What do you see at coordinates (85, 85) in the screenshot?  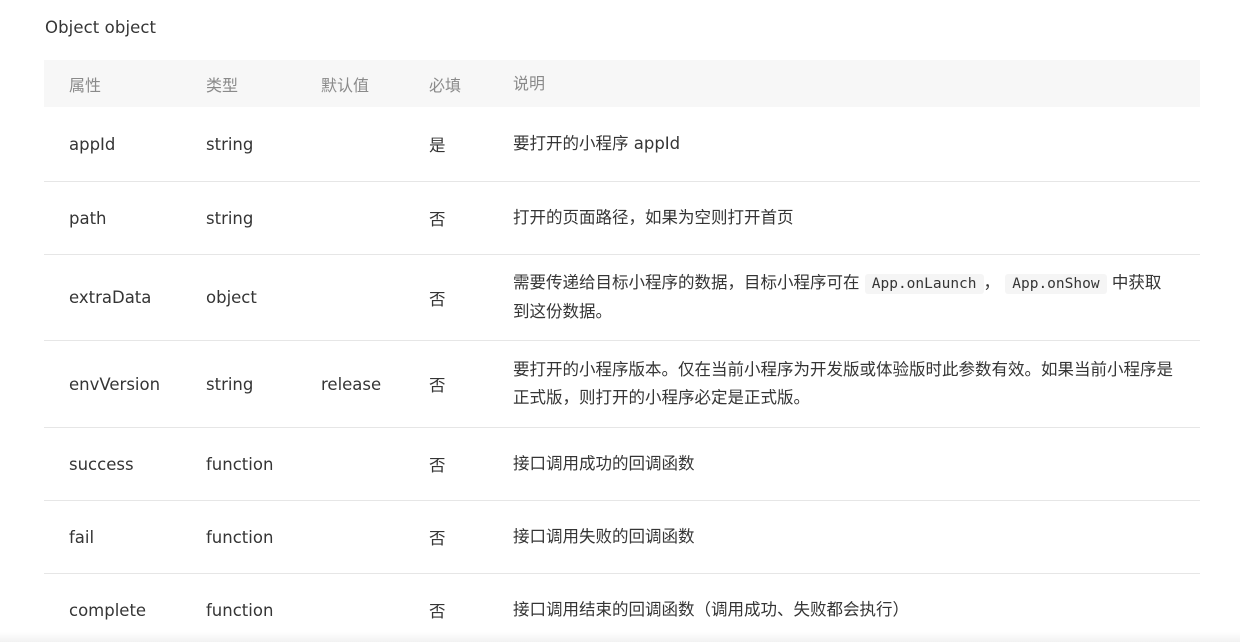 I see `header-prop: 属性` at bounding box center [85, 85].